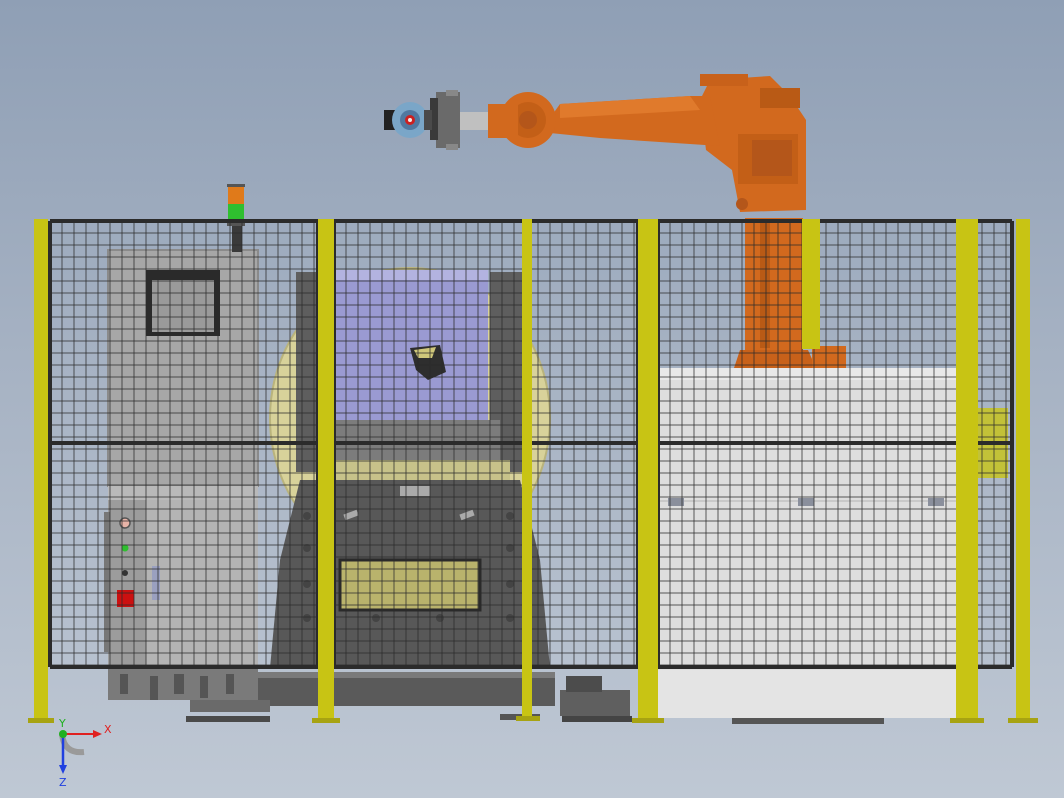 The image size is (1064, 798). Describe the element at coordinates (410, 467) in the screenshot. I see `welding-positioner` at that location.